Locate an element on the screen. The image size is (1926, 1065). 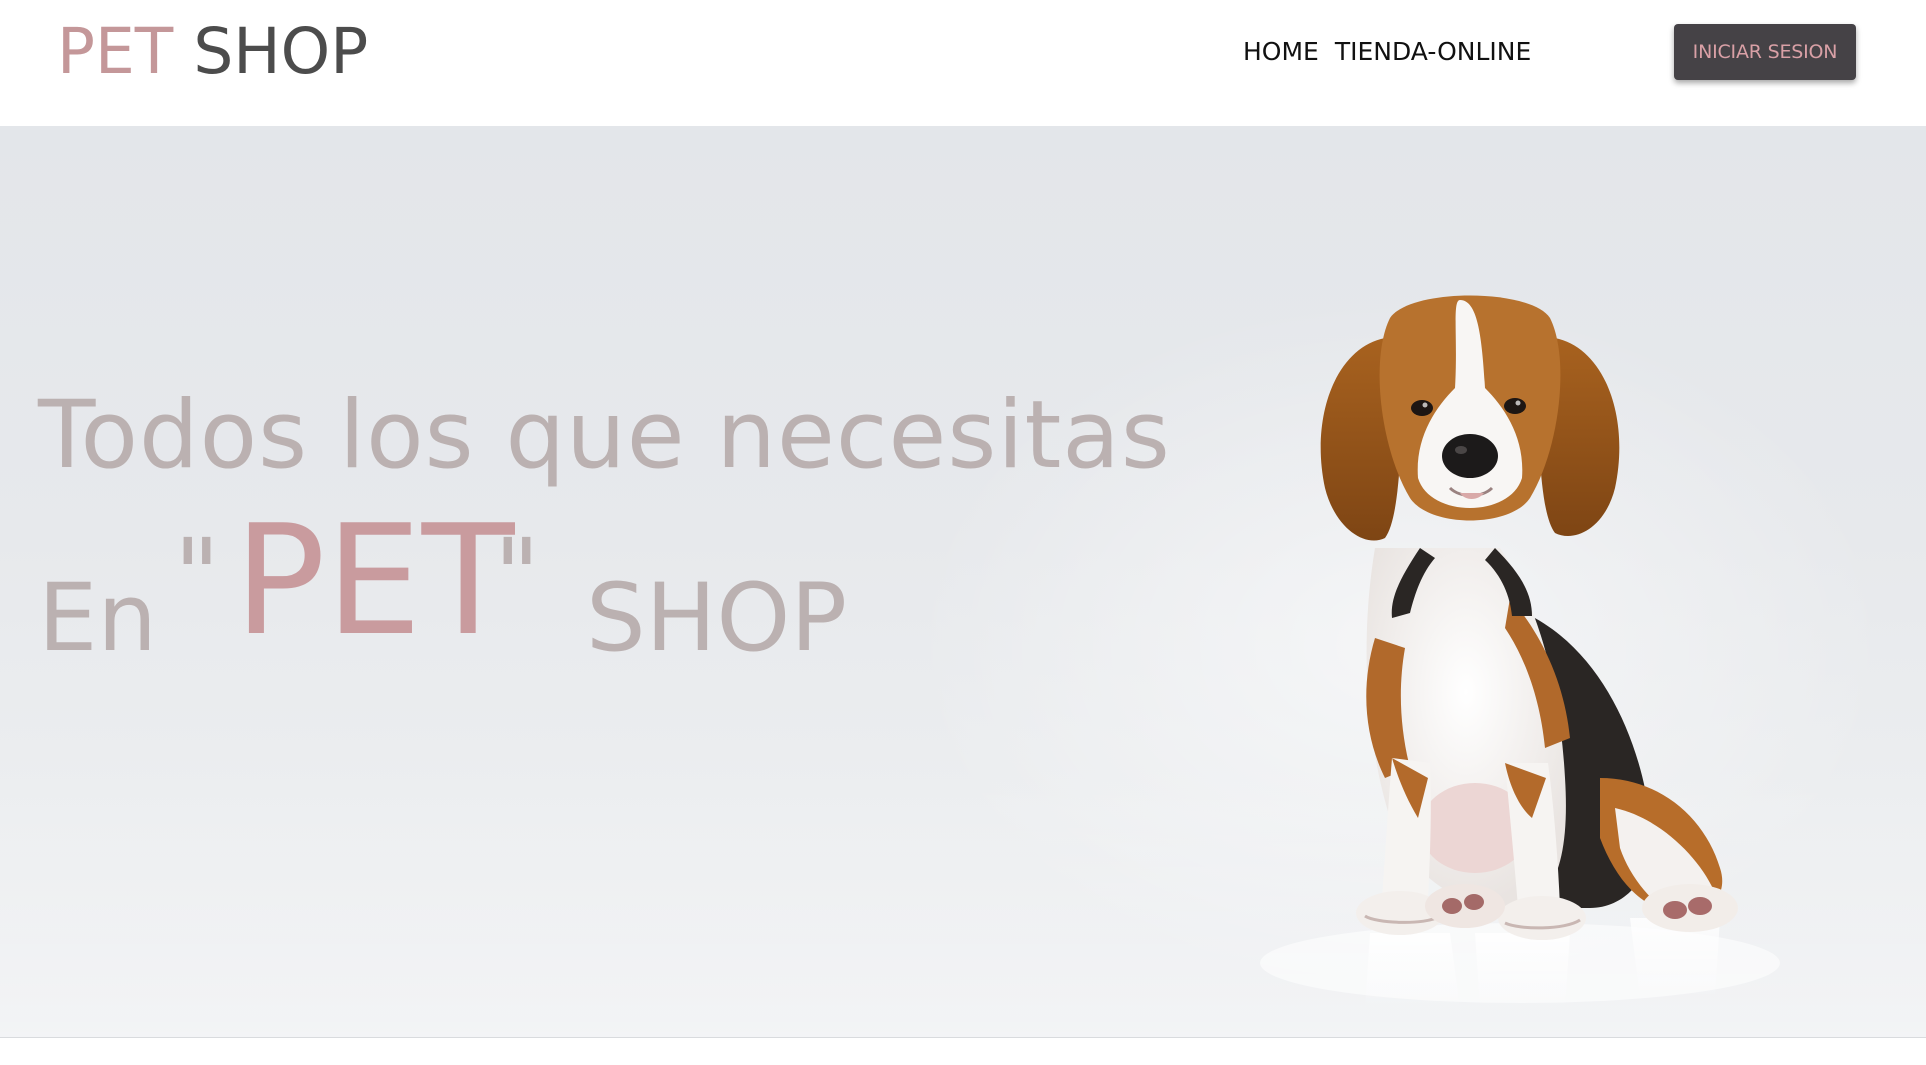
nav-link-home: HOME is located at coordinates (1281, 52).